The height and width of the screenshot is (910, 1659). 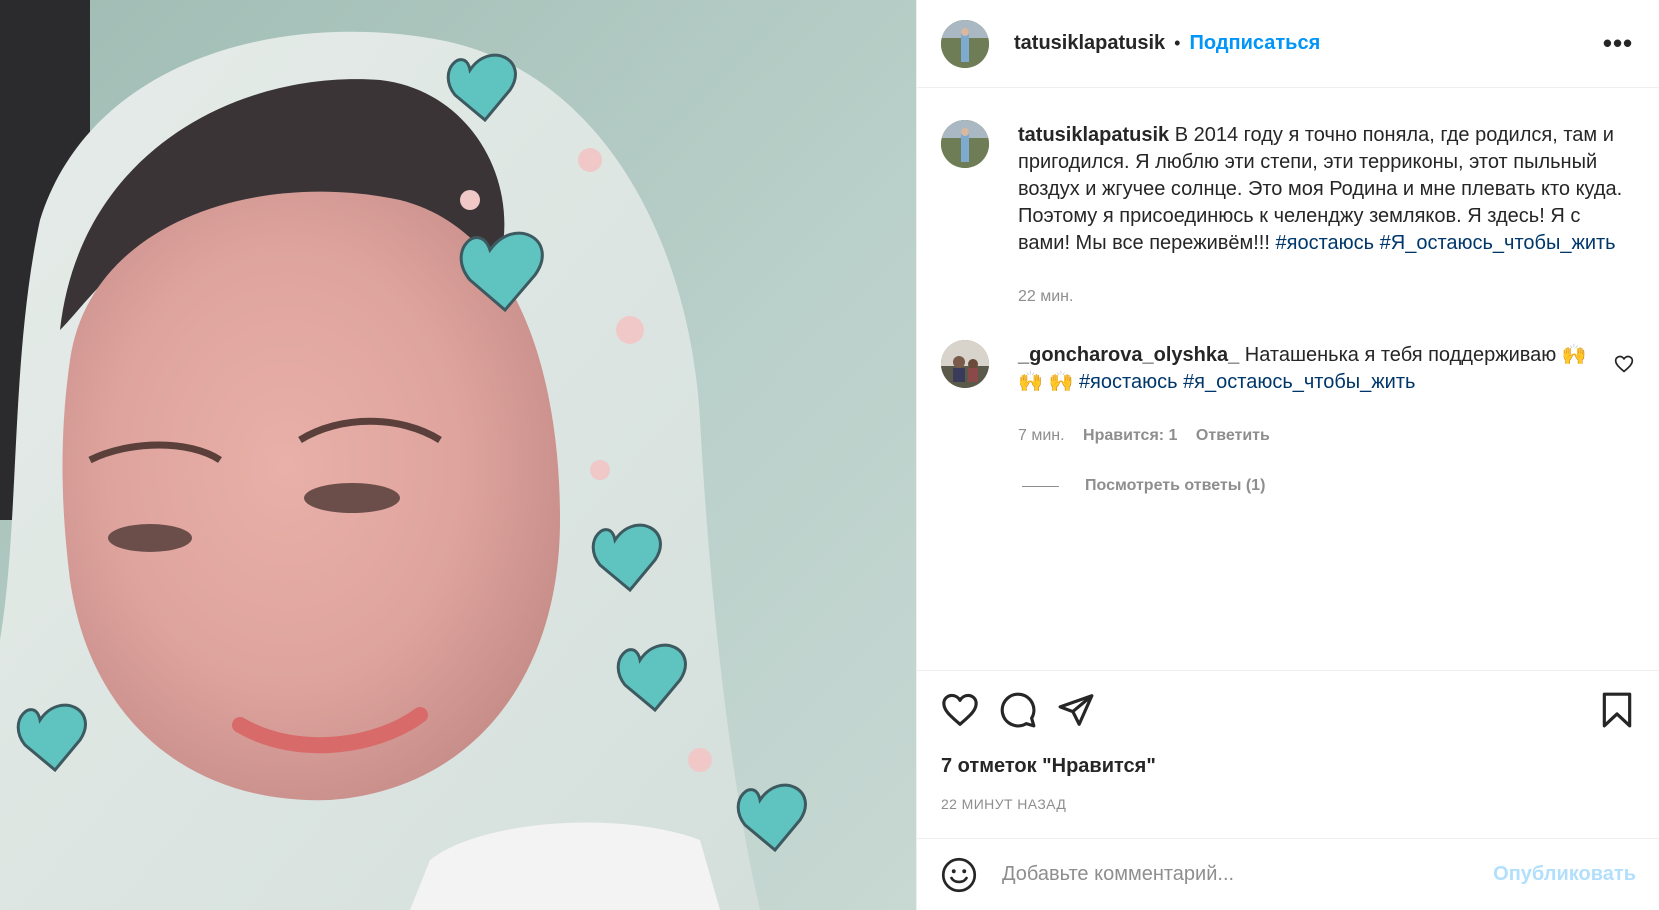 What do you see at coordinates (1040, 486) in the screenshot?
I see `replies-divider` at bounding box center [1040, 486].